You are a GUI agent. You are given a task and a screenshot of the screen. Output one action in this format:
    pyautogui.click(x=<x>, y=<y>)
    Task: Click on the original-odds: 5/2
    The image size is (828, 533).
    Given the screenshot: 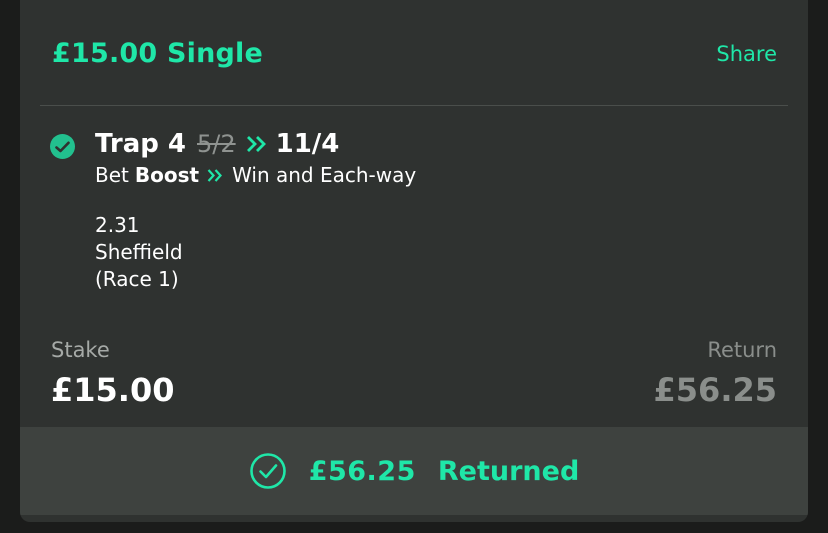 What is the action you would take?
    pyautogui.click(x=216, y=144)
    